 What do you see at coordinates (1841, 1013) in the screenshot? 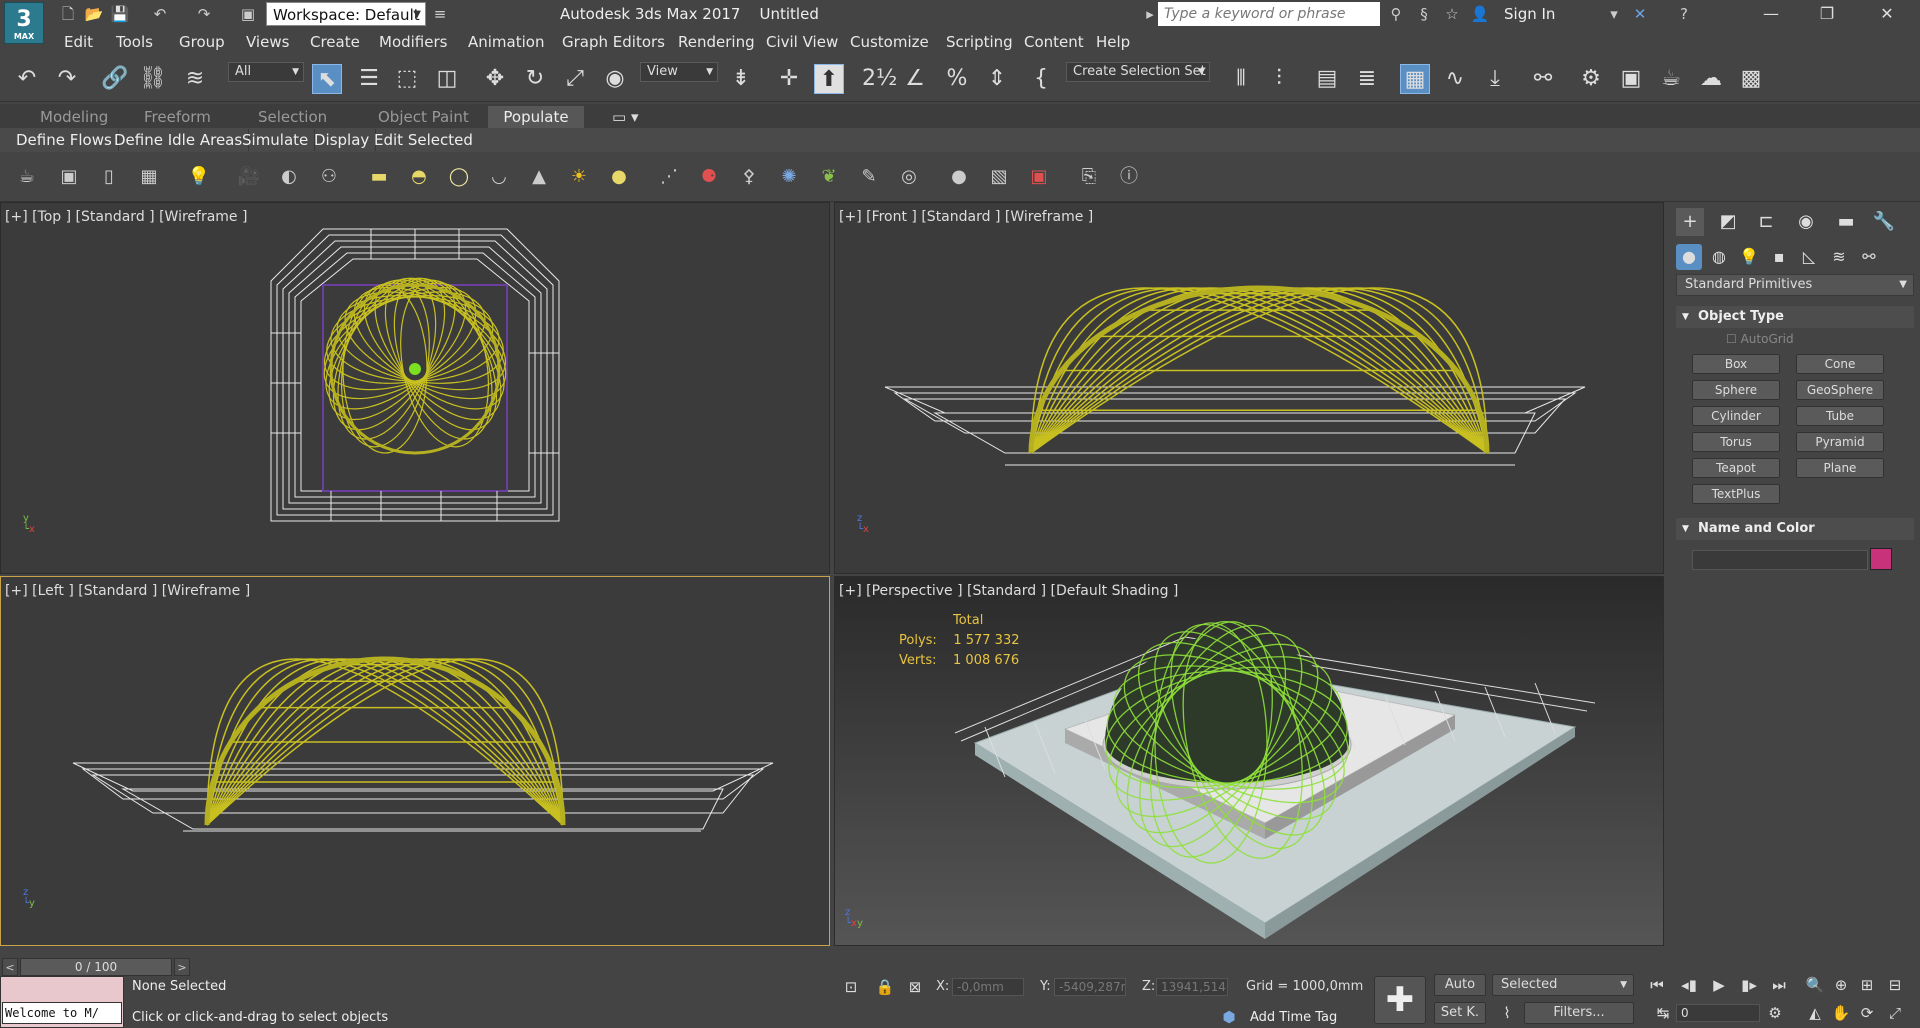
I see `pan-view-icon: ✋` at bounding box center [1841, 1013].